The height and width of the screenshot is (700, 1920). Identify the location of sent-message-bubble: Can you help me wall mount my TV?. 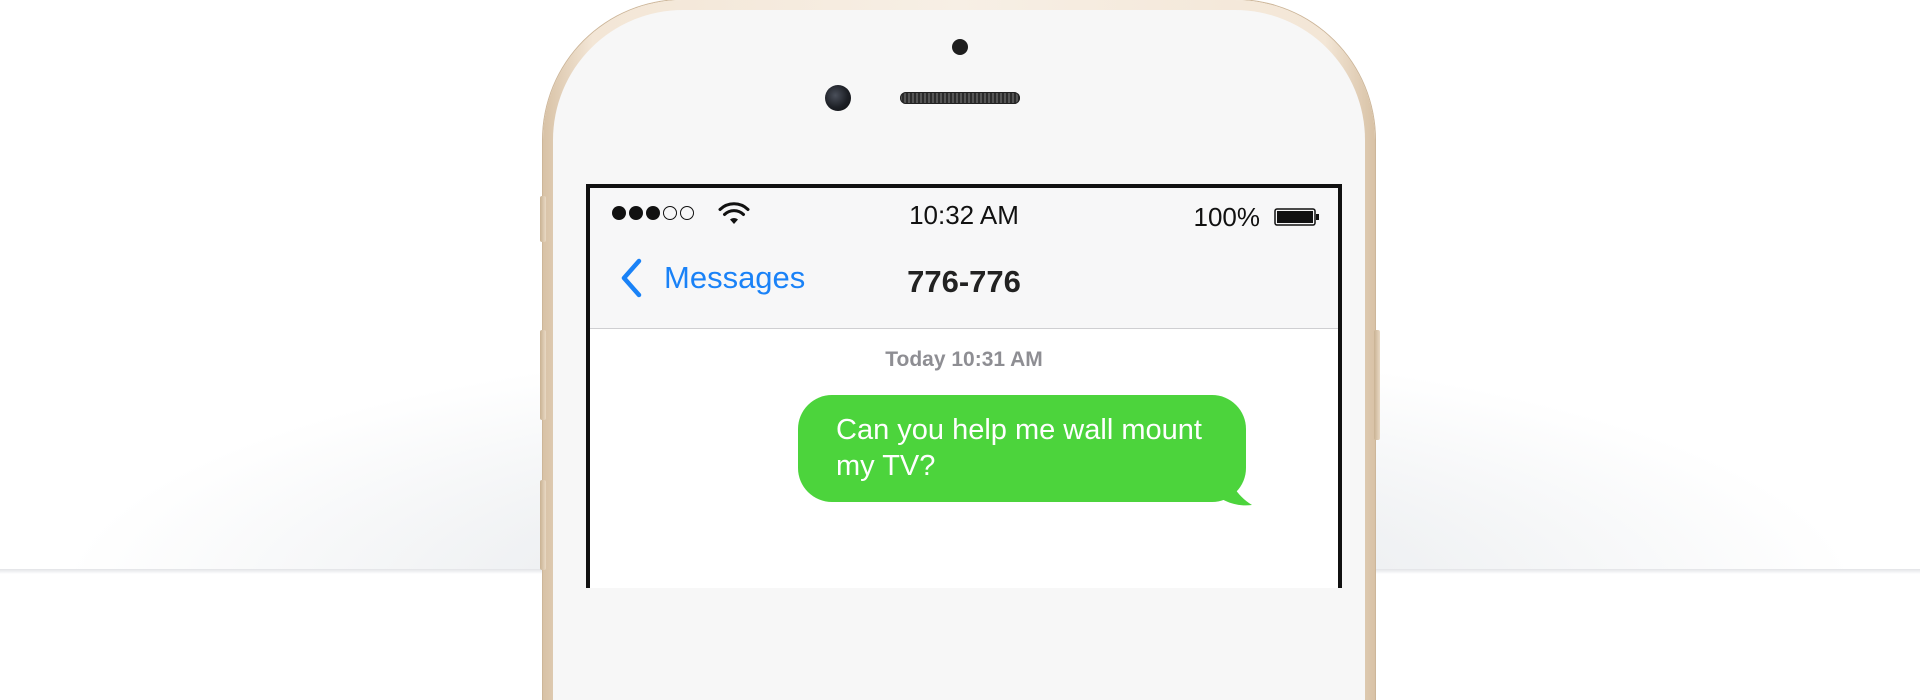
(1022, 448).